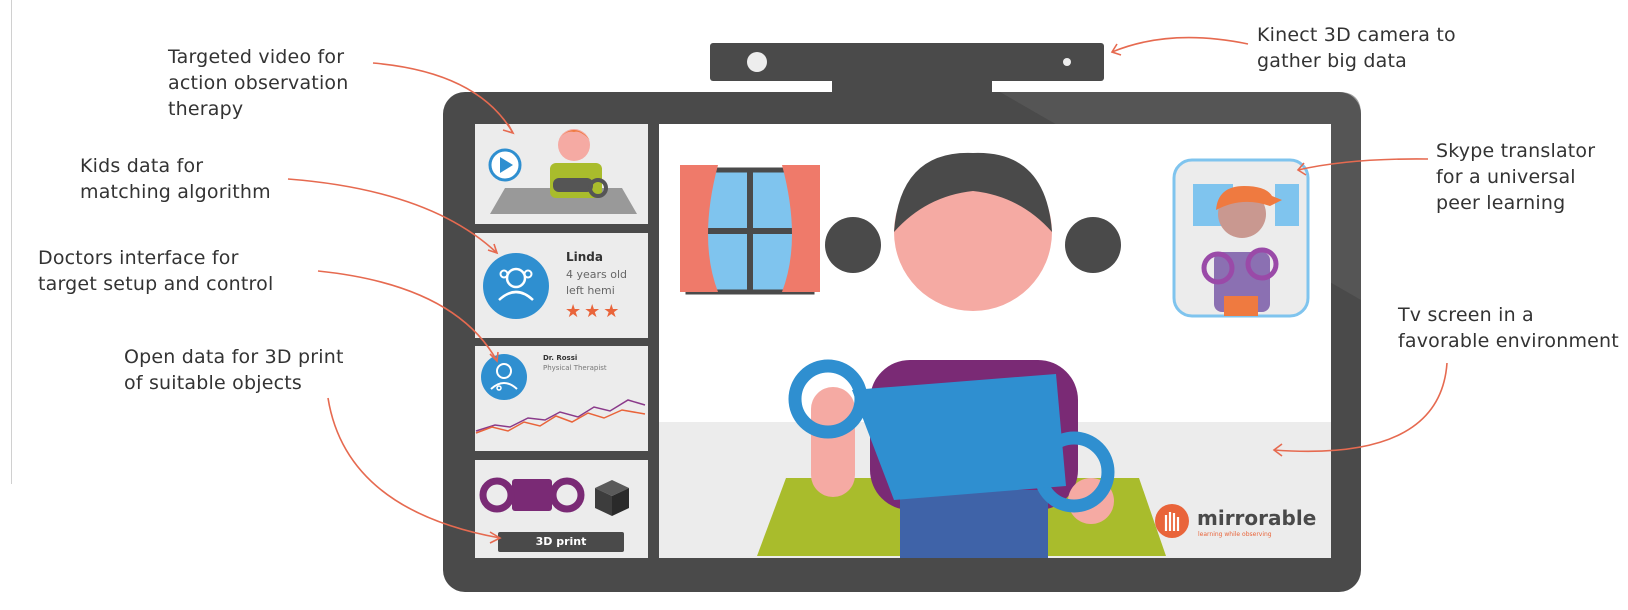 The width and height of the screenshot is (1628, 610). Describe the element at coordinates (590, 290) in the screenshot. I see `kid-condition: left hemi` at that location.